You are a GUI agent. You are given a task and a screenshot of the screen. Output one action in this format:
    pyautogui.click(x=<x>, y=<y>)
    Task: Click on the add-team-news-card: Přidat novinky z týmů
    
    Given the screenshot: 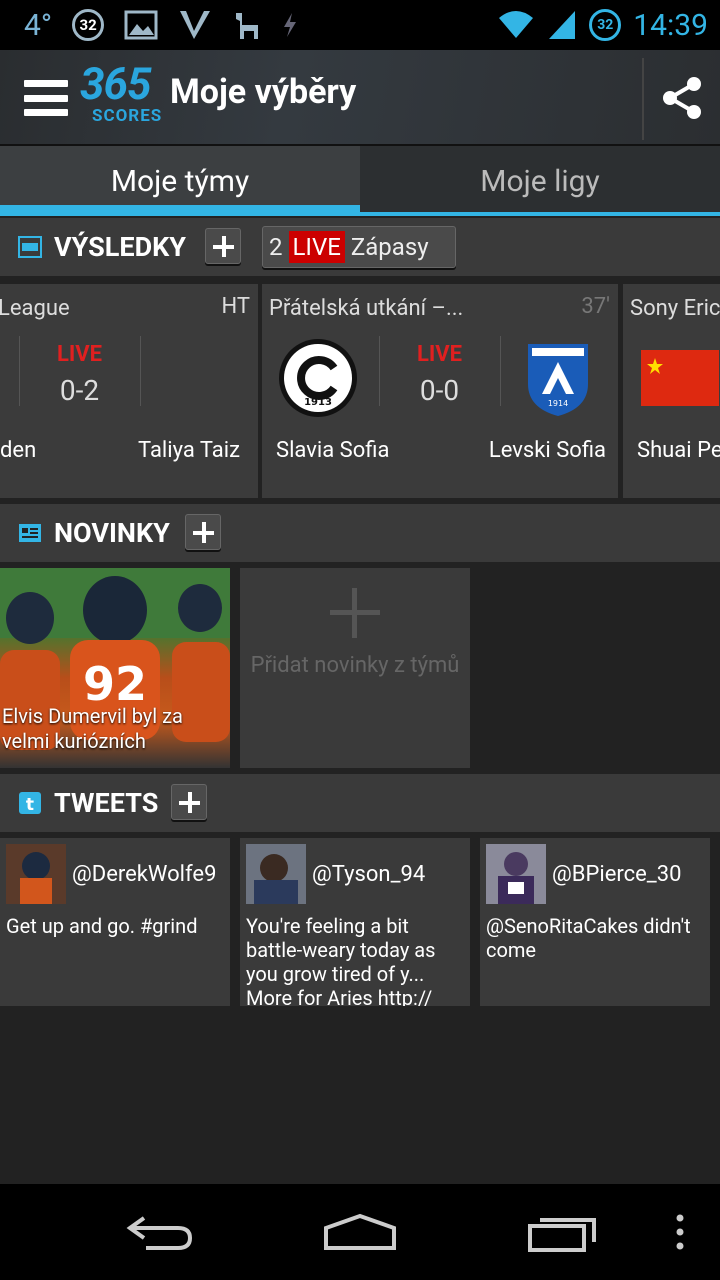 What is the action you would take?
    pyautogui.click(x=355, y=668)
    